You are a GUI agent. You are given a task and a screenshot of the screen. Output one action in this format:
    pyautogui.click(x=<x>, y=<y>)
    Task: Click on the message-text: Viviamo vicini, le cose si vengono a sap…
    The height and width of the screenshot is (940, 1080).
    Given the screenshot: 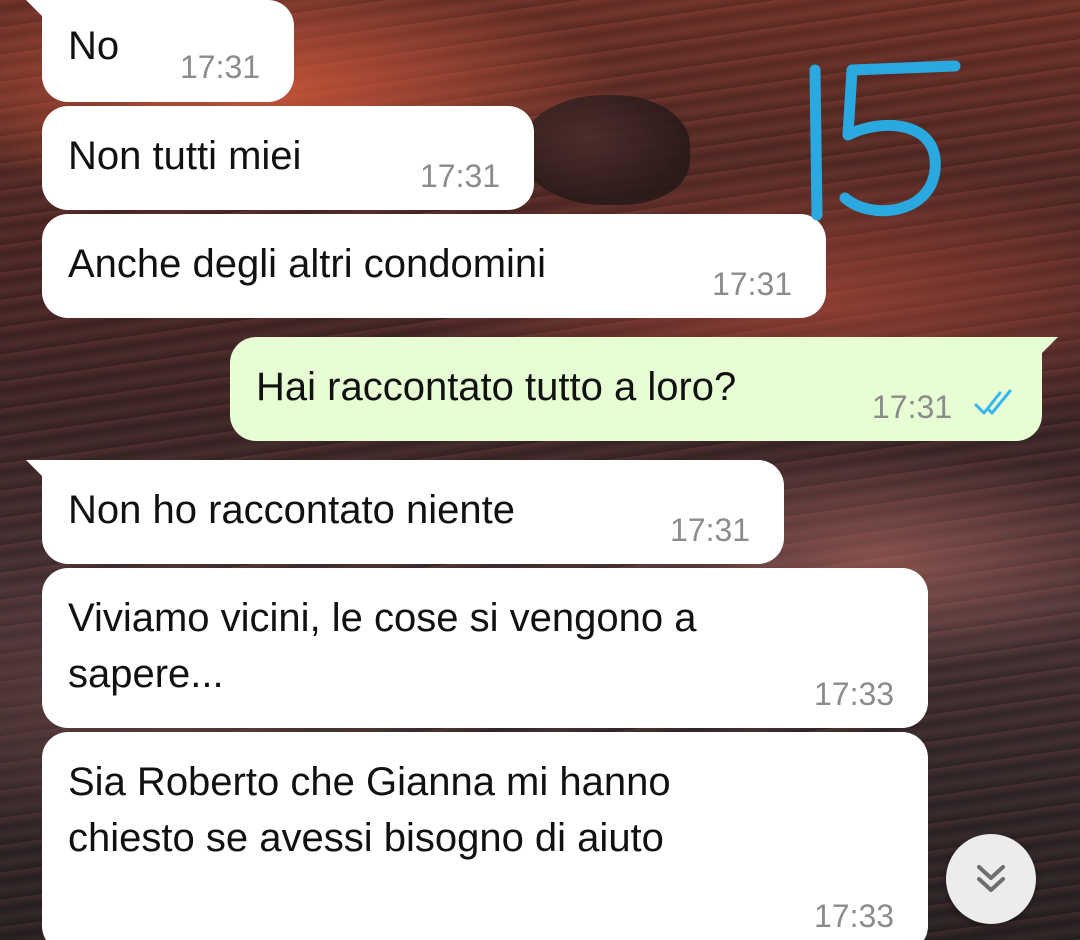 What is the action you would take?
    pyautogui.click(x=382, y=646)
    